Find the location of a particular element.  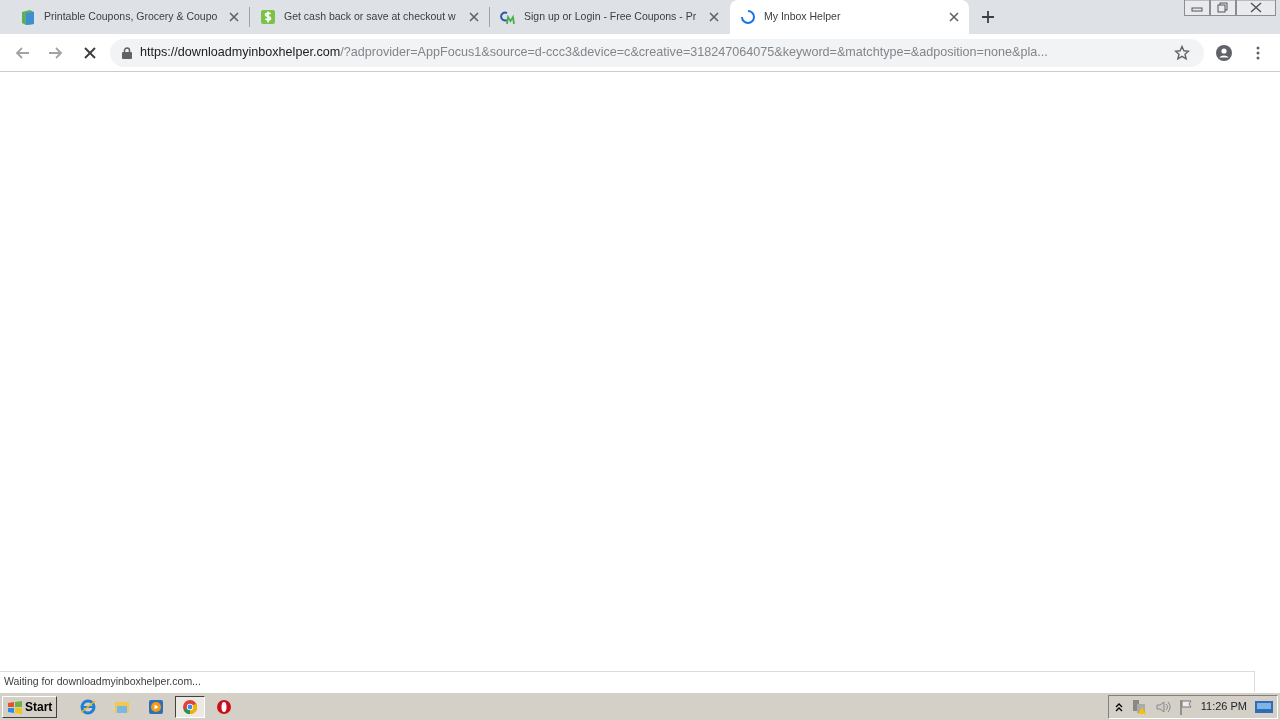

chrome-logo-icon is located at coordinates (190, 706).